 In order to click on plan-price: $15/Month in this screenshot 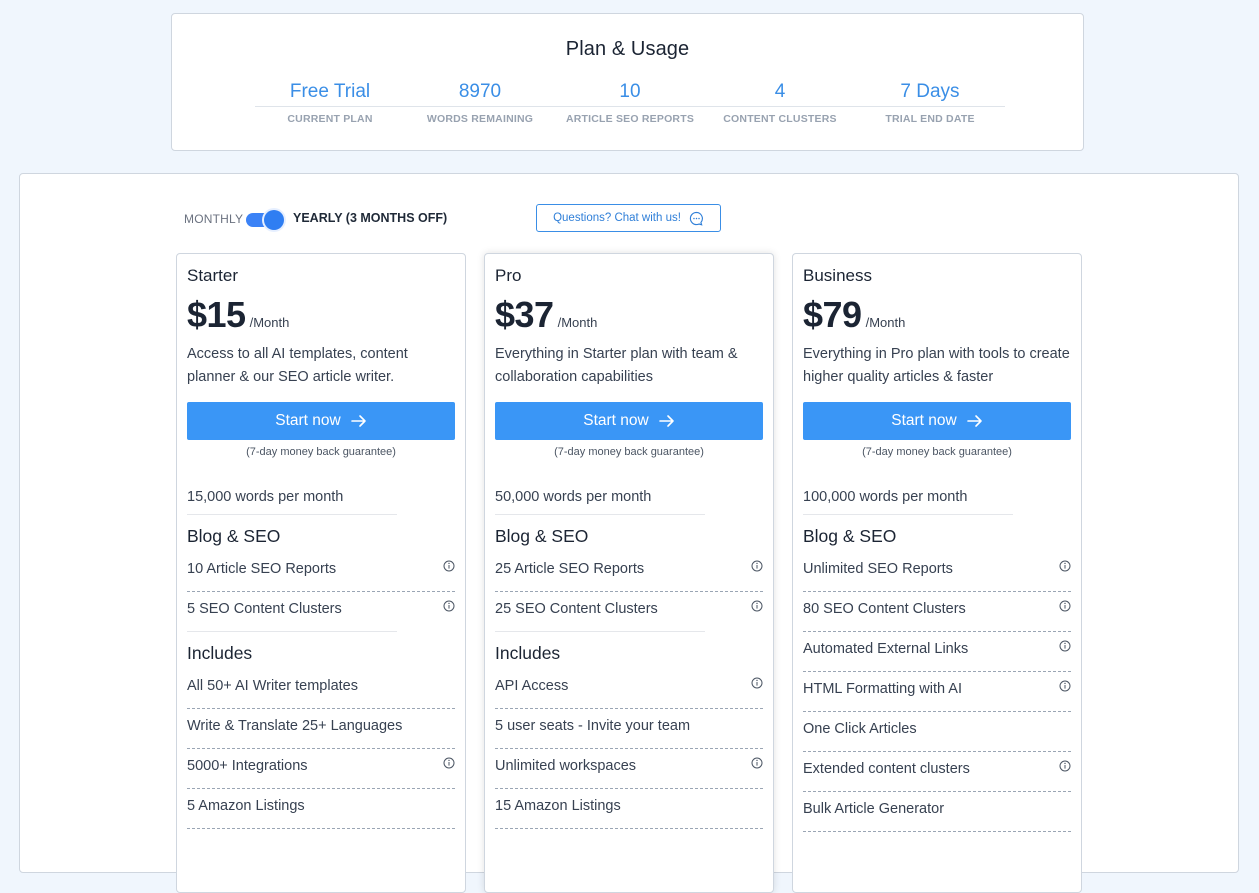, I will do `click(238, 315)`.